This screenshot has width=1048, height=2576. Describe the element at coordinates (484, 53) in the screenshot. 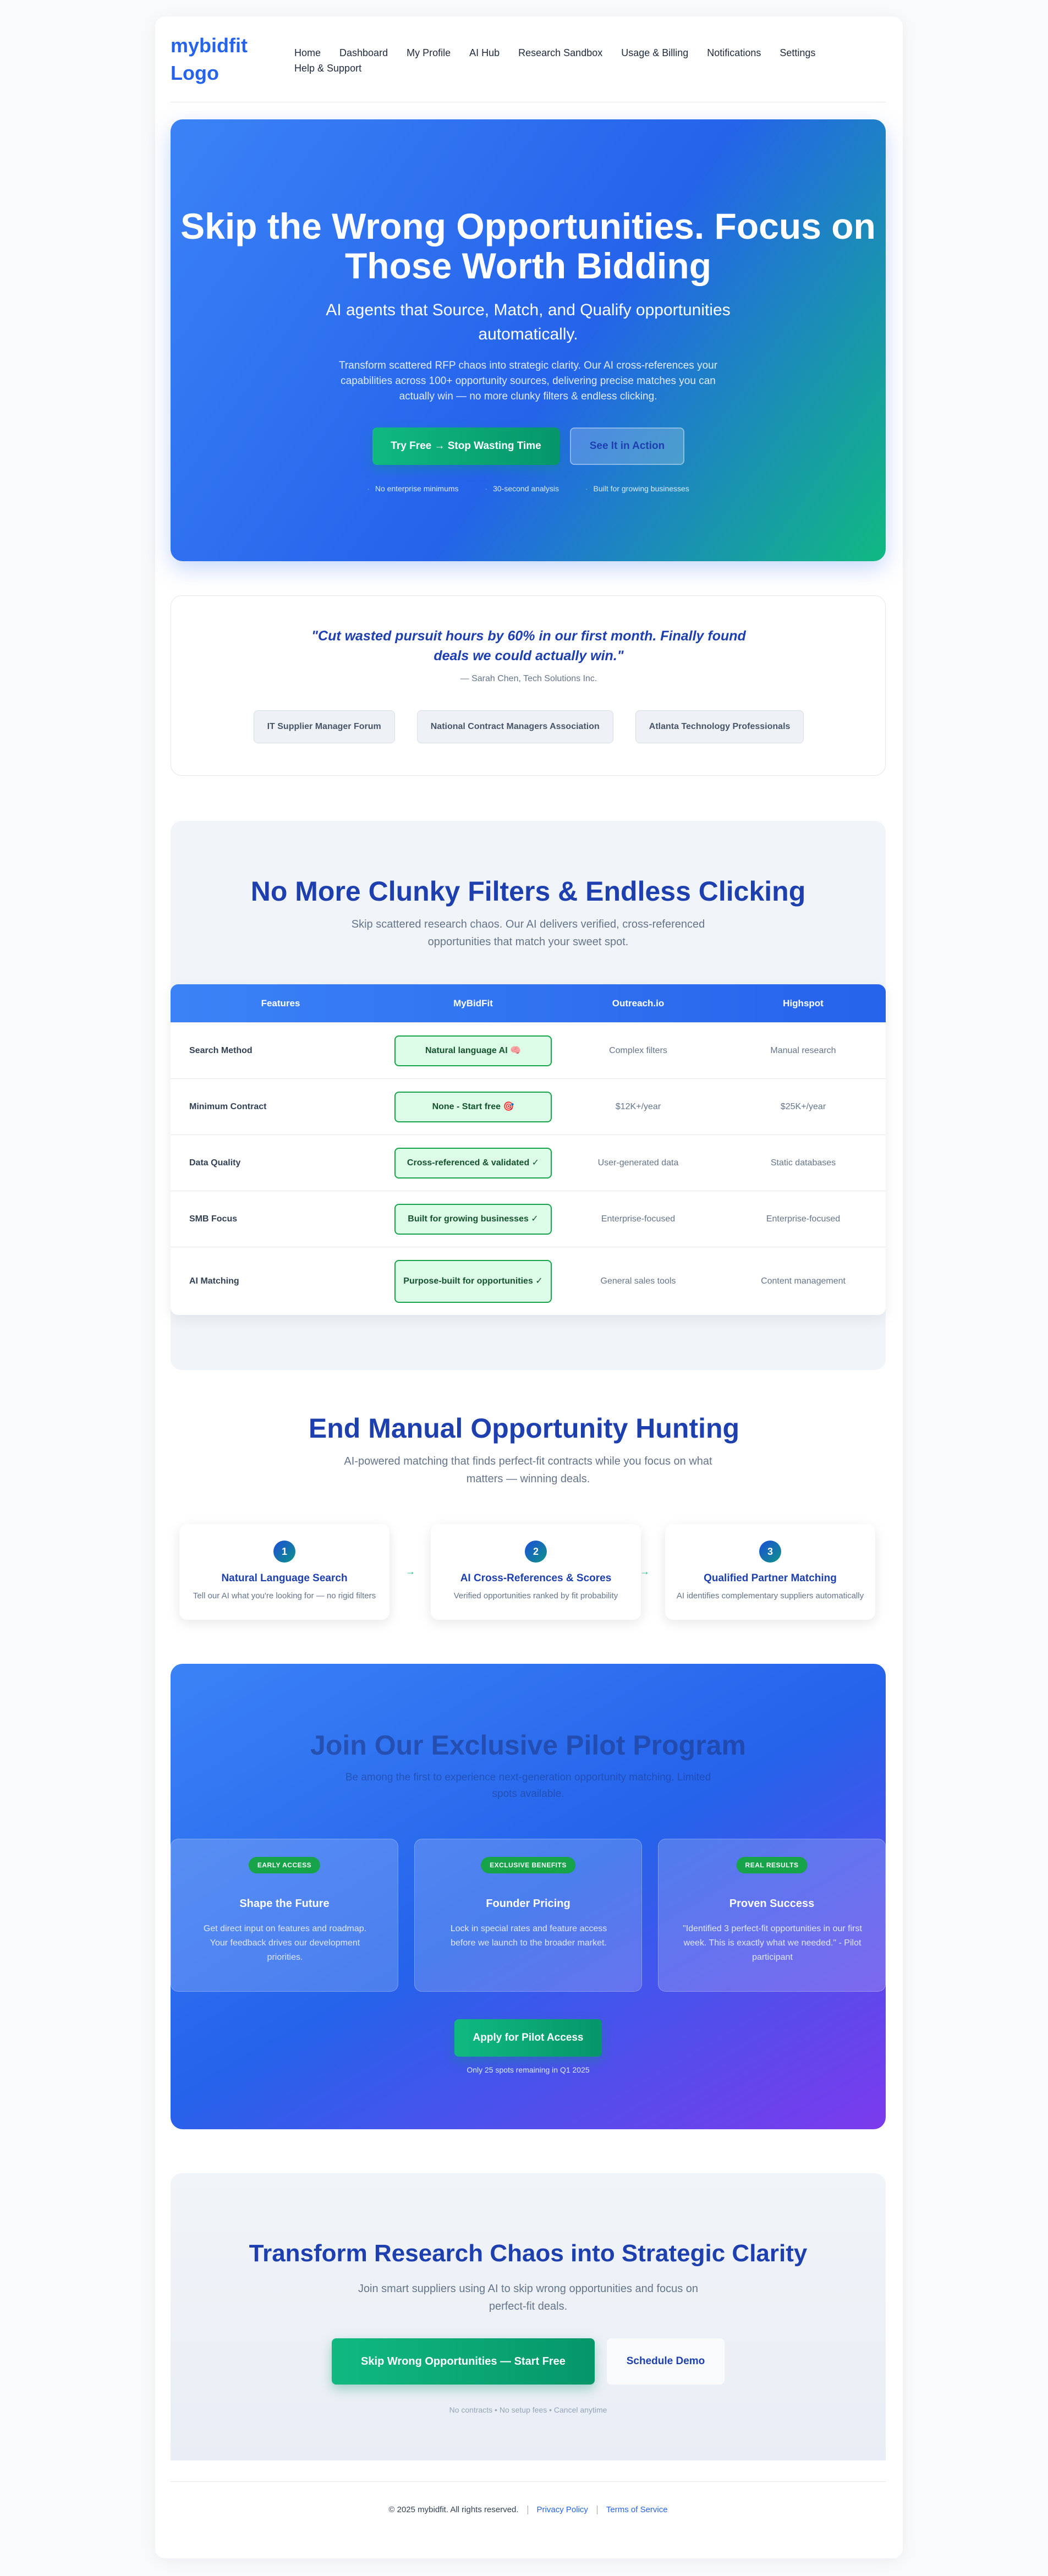

I see `nav-ai-hub: AI Hub` at that location.